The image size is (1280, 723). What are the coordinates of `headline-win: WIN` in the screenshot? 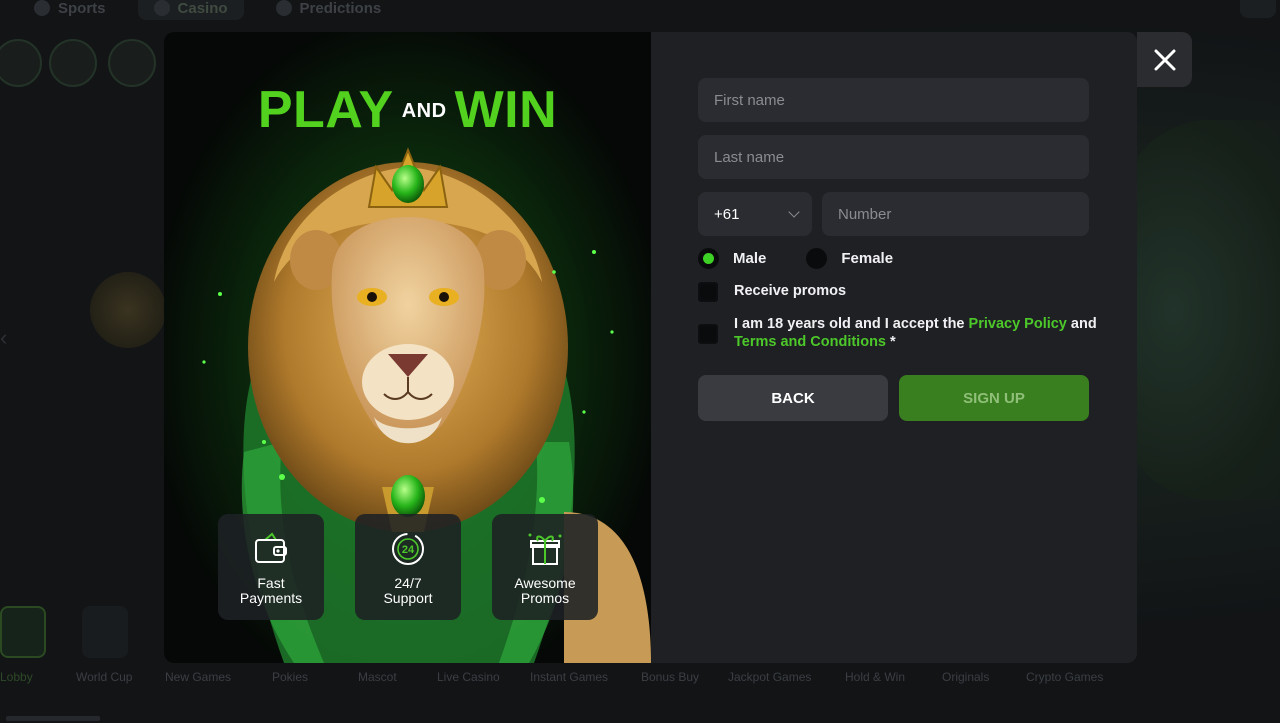 It's located at (506, 110).